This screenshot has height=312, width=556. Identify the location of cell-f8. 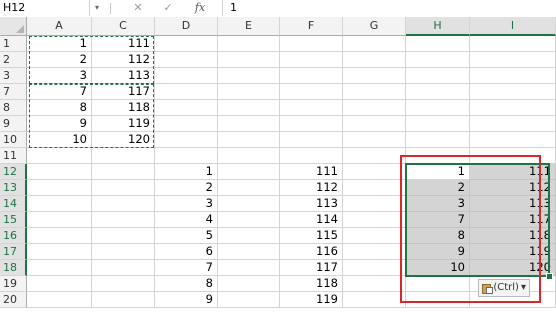
(311, 108).